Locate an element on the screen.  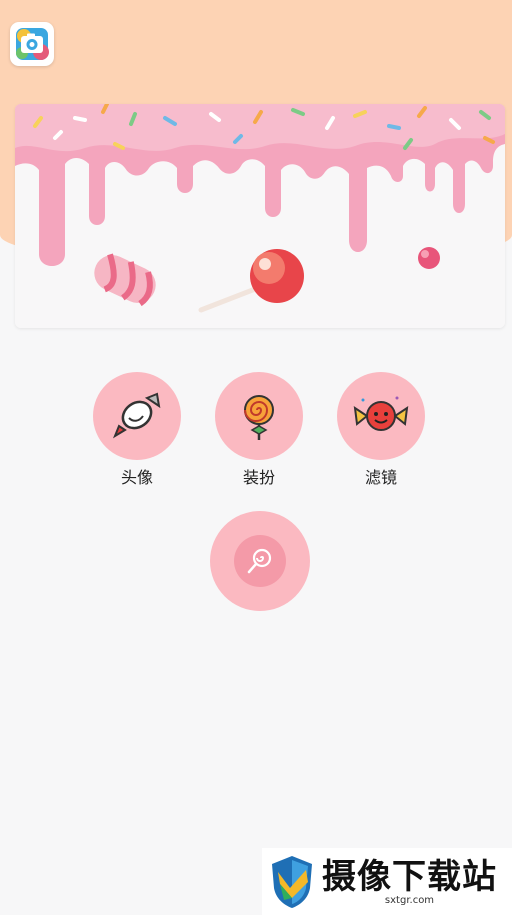
app-logo is located at coordinates (32, 44).